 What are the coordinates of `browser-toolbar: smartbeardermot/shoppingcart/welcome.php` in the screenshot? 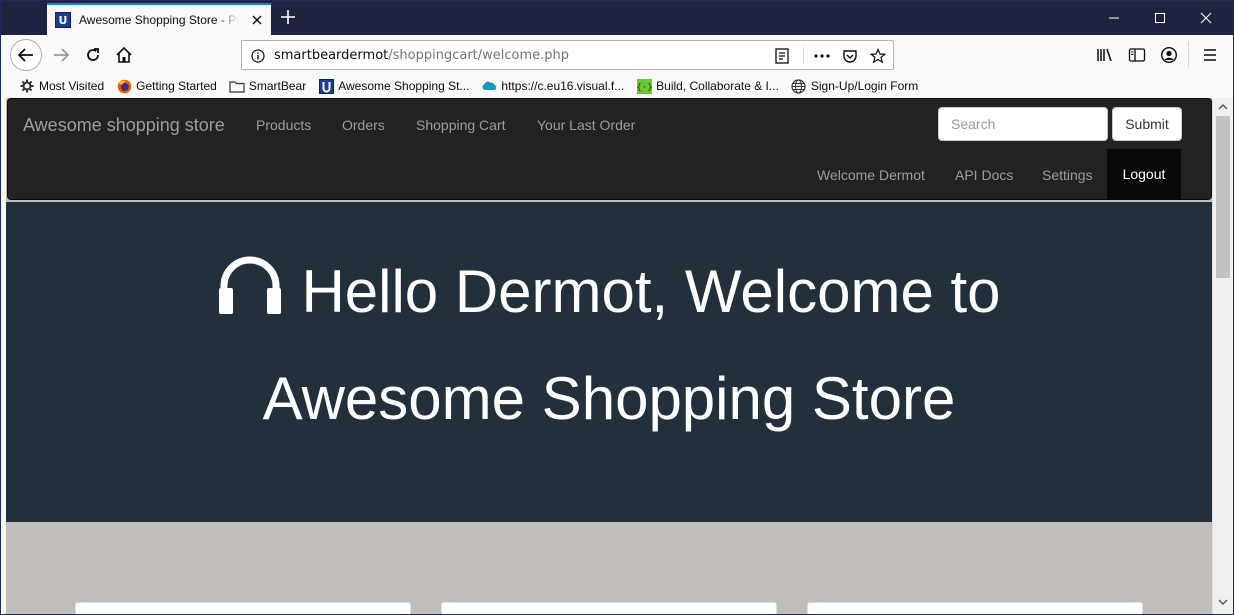 It's located at (617, 55).